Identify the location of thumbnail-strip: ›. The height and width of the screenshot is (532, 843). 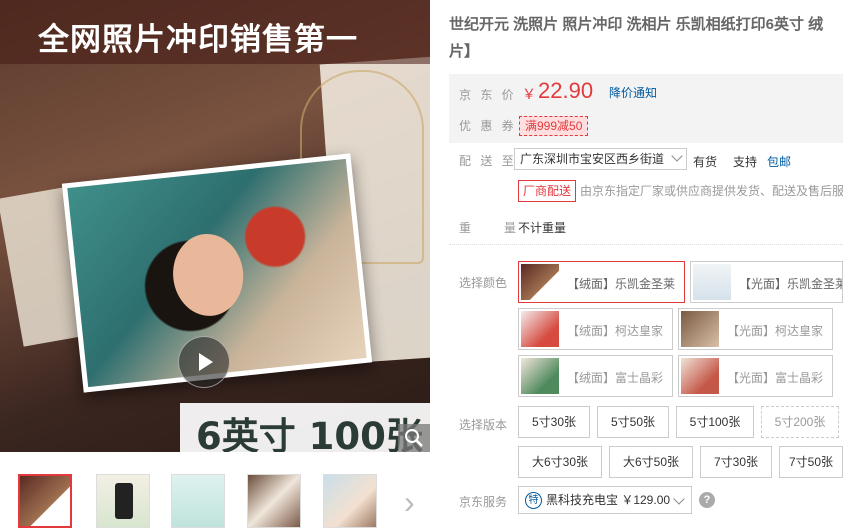
(215, 498).